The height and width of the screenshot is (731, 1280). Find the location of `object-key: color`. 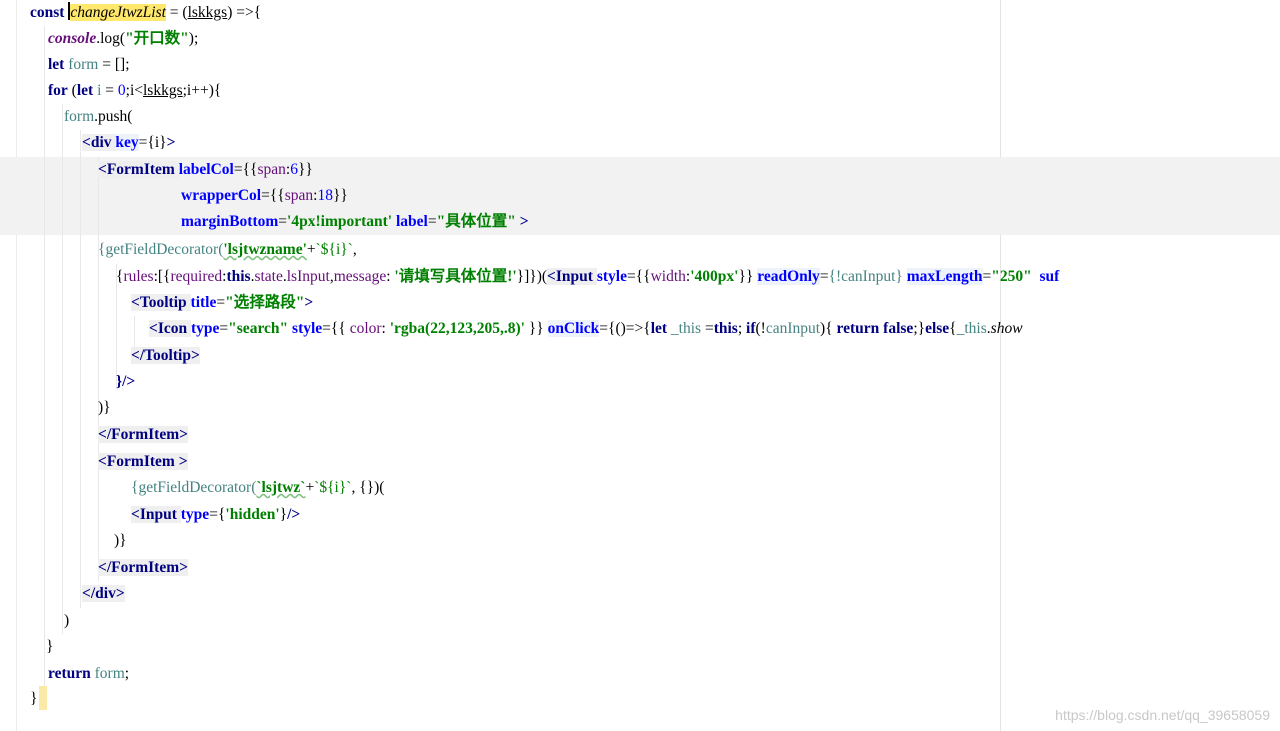

object-key: color is located at coordinates (365, 328).